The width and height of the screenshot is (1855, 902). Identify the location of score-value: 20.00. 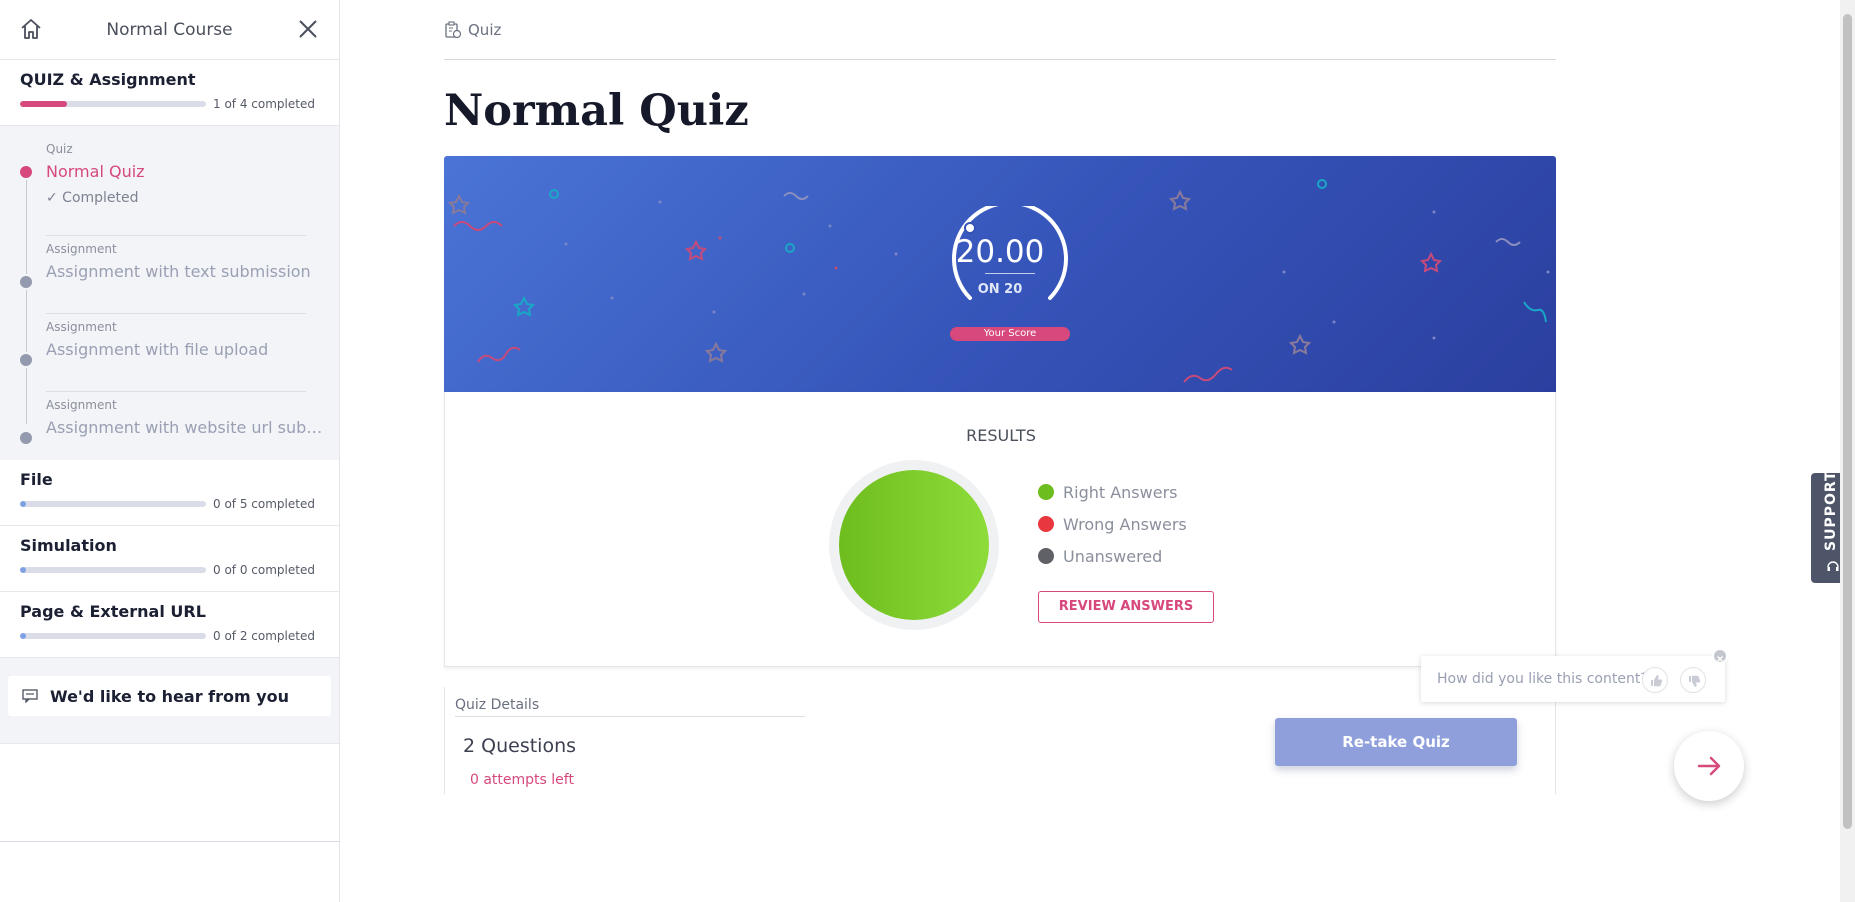
(1000, 252).